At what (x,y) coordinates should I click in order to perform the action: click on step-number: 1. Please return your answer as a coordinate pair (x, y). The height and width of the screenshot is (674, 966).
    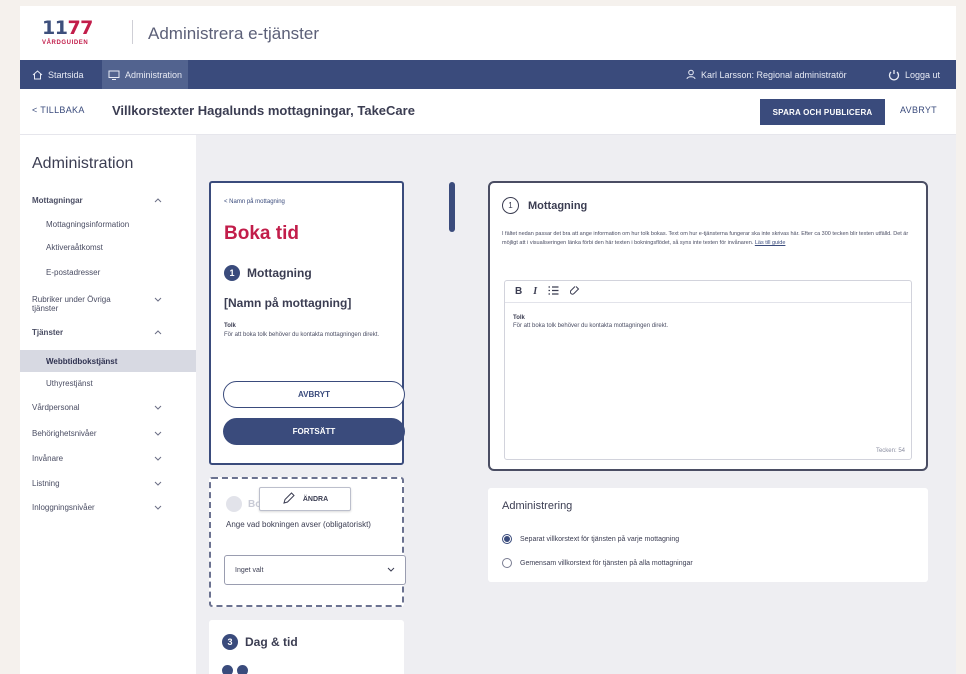
    Looking at the image, I should click on (232, 273).